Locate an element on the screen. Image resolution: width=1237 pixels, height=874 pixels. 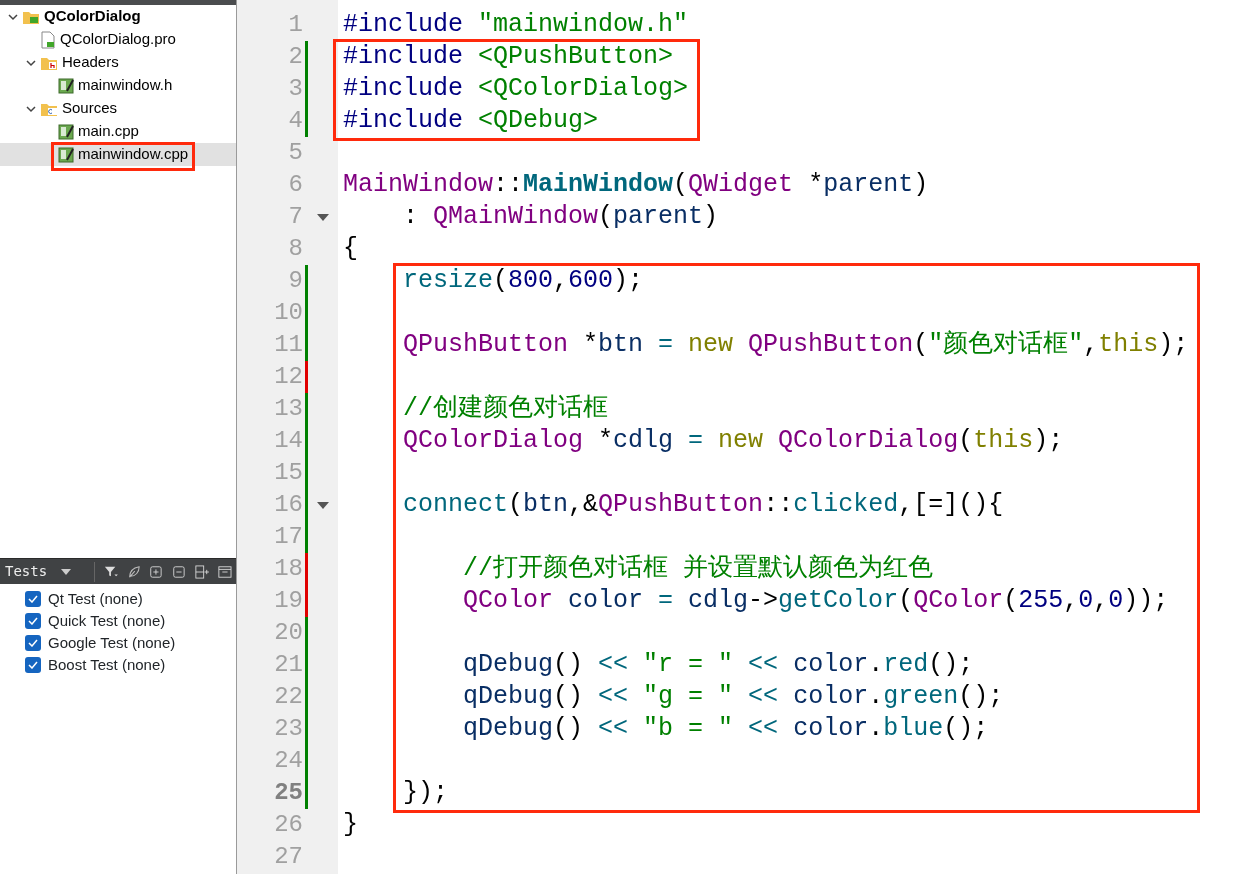
line-number: 10 is located at coordinates (288, 313).